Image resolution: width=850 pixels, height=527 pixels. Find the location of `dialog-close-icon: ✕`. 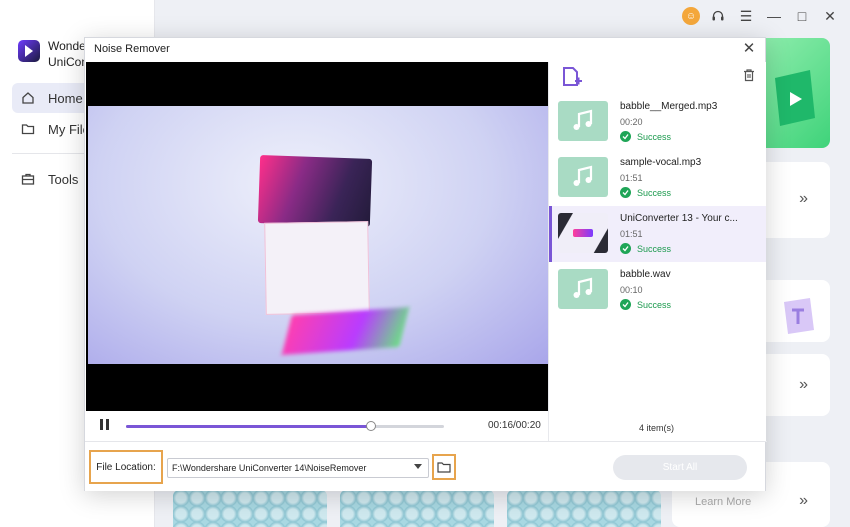

dialog-close-icon: ✕ is located at coordinates (749, 49).